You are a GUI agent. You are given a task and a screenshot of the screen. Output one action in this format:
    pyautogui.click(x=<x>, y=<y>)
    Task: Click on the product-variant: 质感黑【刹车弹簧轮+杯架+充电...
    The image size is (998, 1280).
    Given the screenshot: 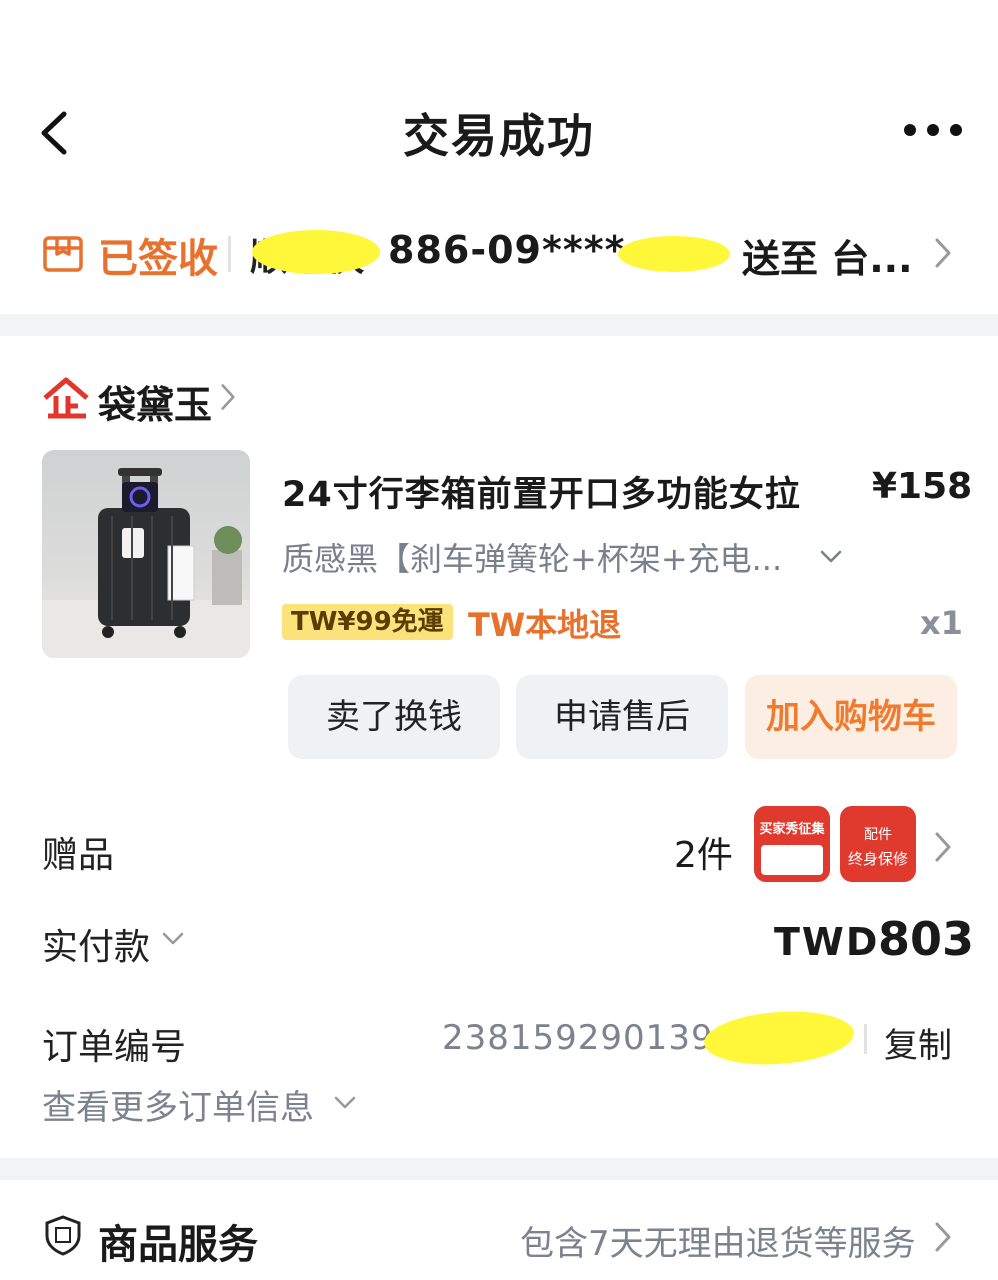 What is the action you would take?
    pyautogui.click(x=532, y=557)
    